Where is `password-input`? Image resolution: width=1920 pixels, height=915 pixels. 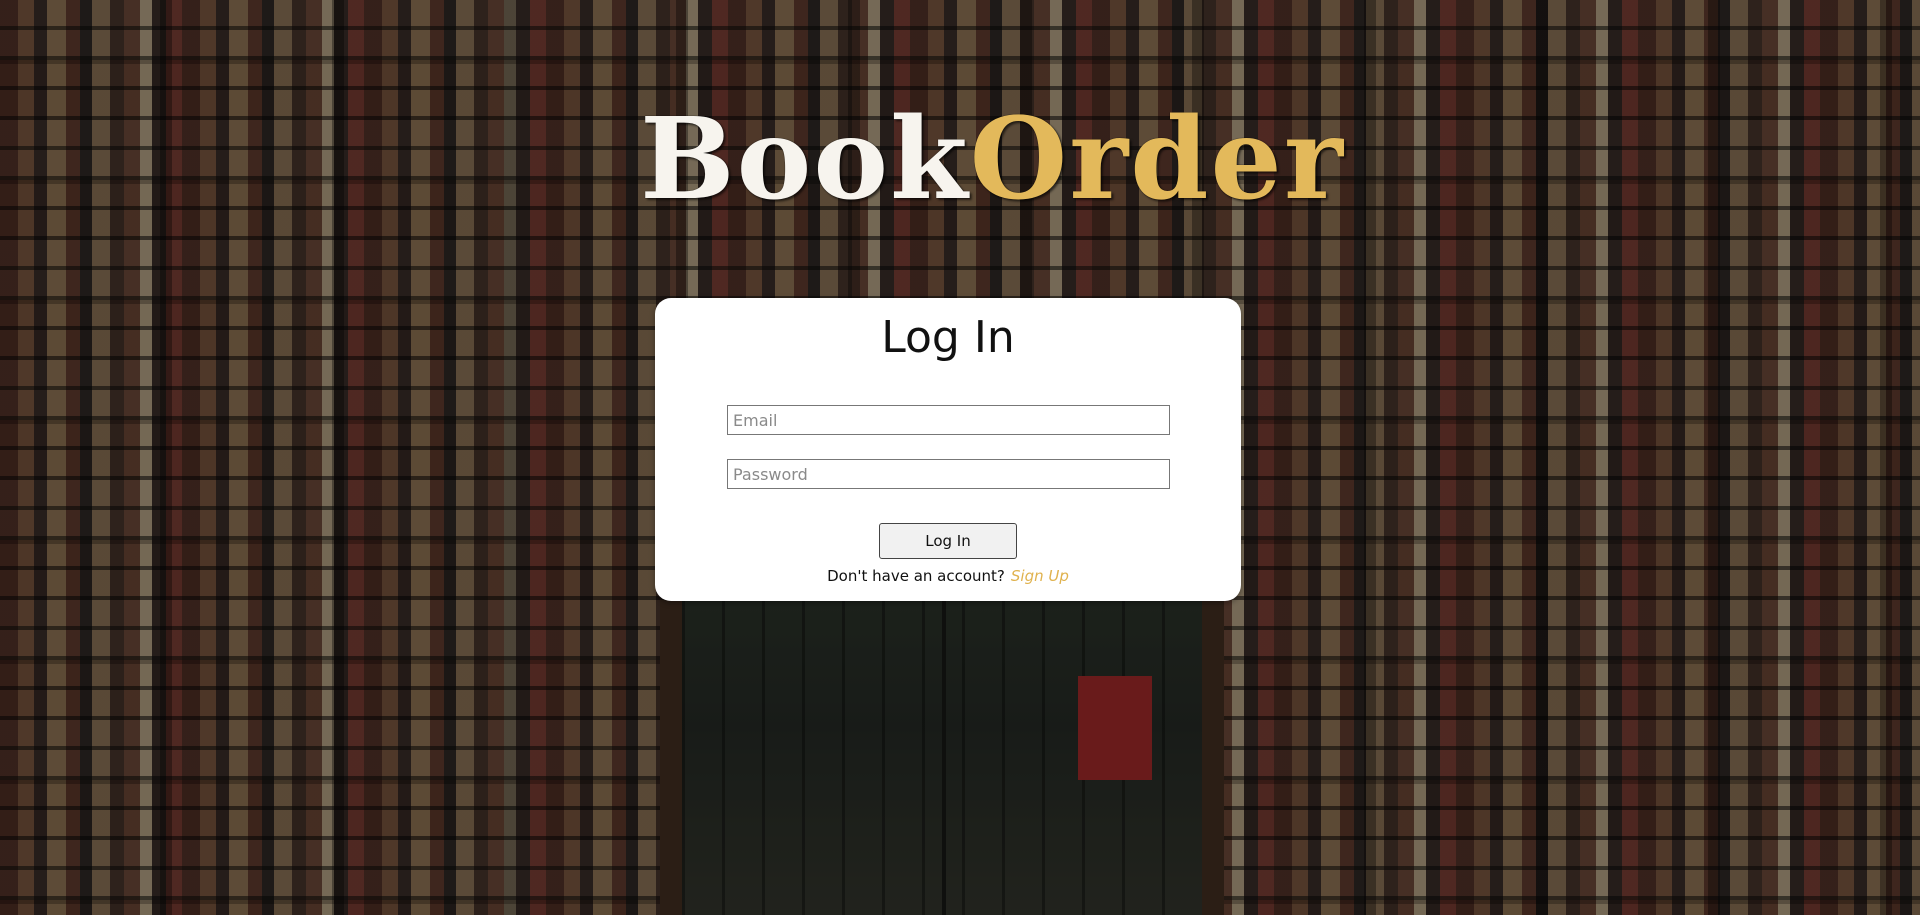 password-input is located at coordinates (948, 474).